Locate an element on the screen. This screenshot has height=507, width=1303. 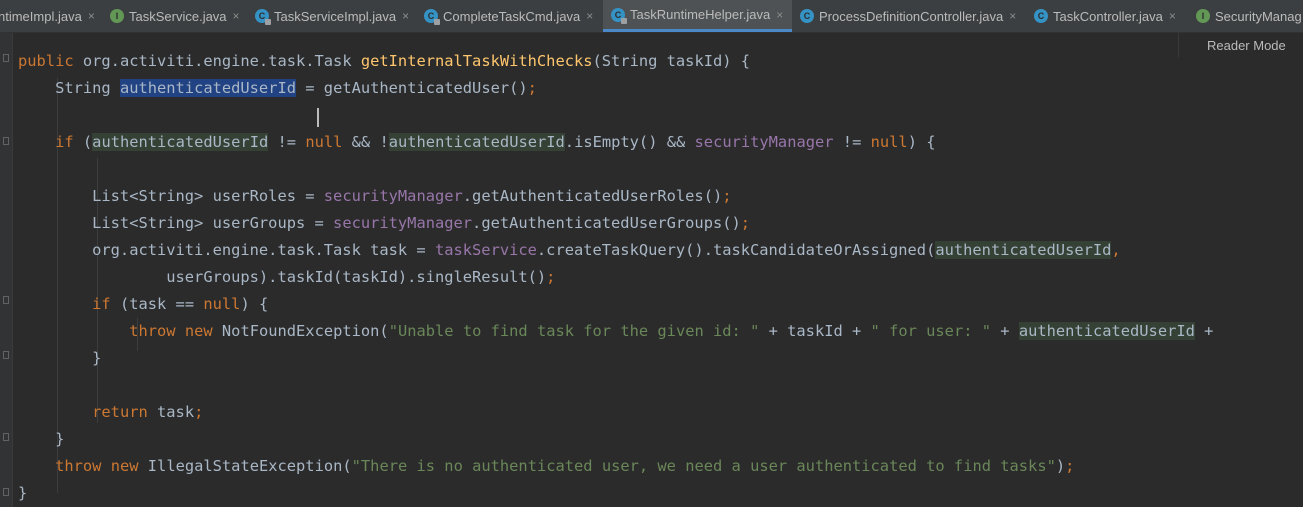
code-line: if (task == null) { is located at coordinates (143, 304).